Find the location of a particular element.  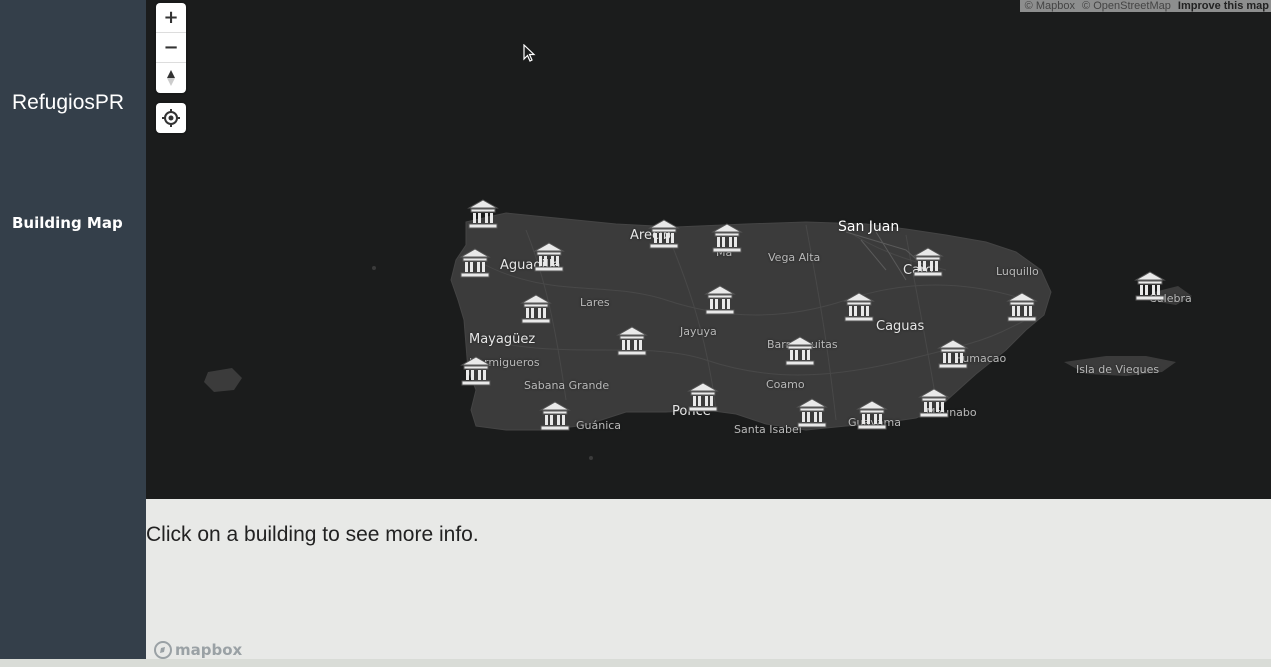

brand-title: RefugiosPR is located at coordinates (68, 103).